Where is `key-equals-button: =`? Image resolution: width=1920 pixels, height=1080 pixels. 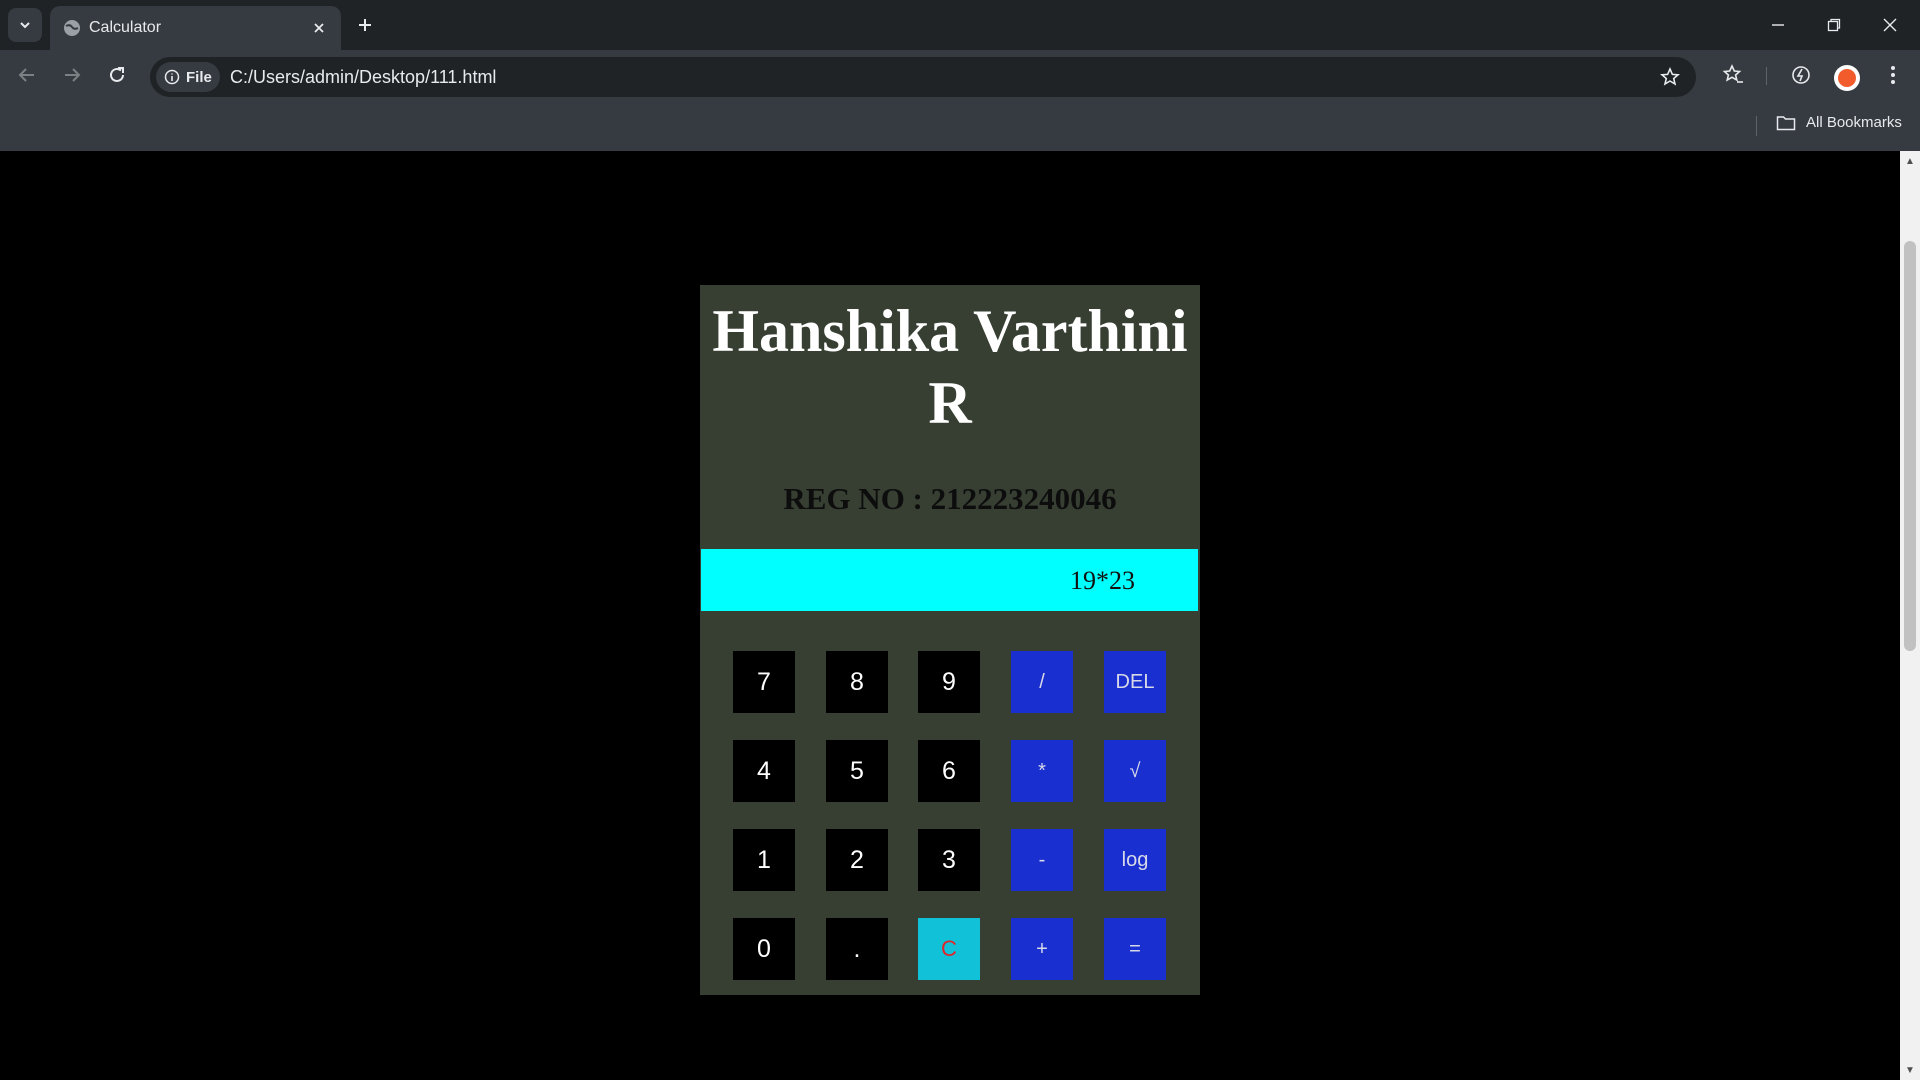 key-equals-button: = is located at coordinates (1135, 949).